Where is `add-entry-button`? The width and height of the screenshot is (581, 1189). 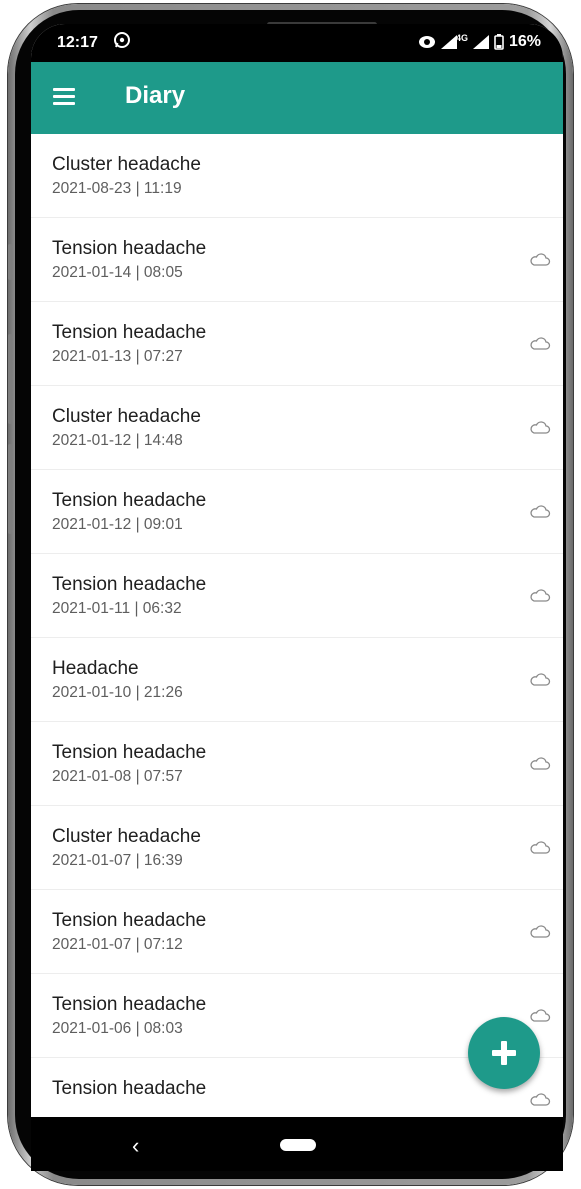
add-entry-button is located at coordinates (504, 1053).